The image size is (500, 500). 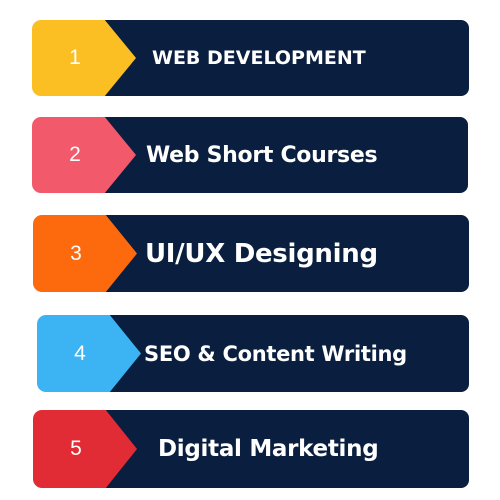 I want to click on list-item-web-development: 1 WEB DEVELOPMENT, so click(x=250, y=58).